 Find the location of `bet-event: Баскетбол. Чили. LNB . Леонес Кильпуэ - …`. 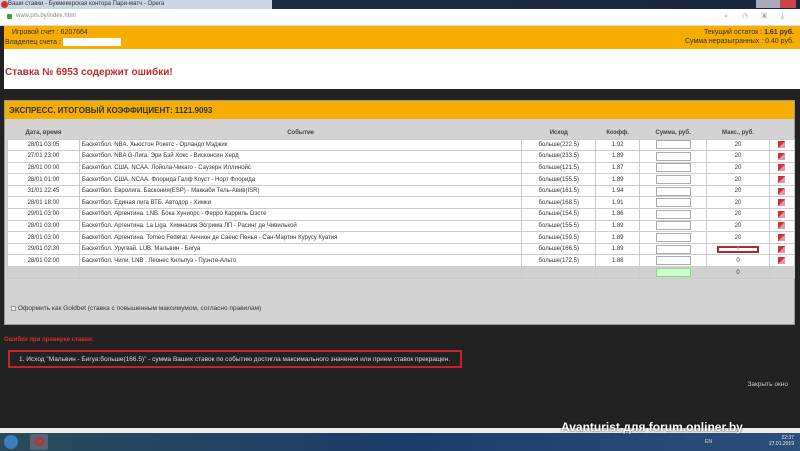

bet-event: Баскетбол. Чили. LNB . Леонес Кильпуэ - … is located at coordinates (300, 261).